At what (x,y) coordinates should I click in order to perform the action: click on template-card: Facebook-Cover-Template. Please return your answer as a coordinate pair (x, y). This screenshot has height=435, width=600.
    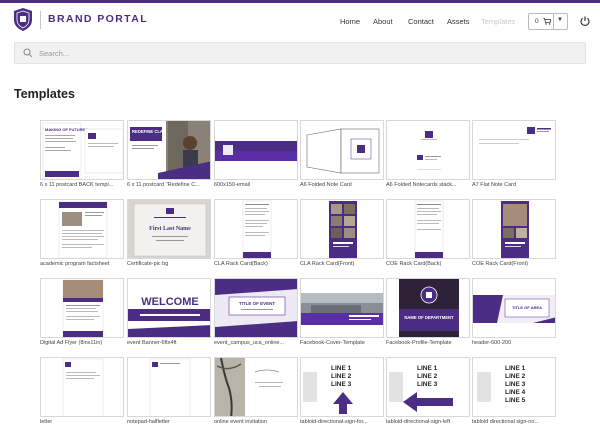
    Looking at the image, I should click on (342, 314).